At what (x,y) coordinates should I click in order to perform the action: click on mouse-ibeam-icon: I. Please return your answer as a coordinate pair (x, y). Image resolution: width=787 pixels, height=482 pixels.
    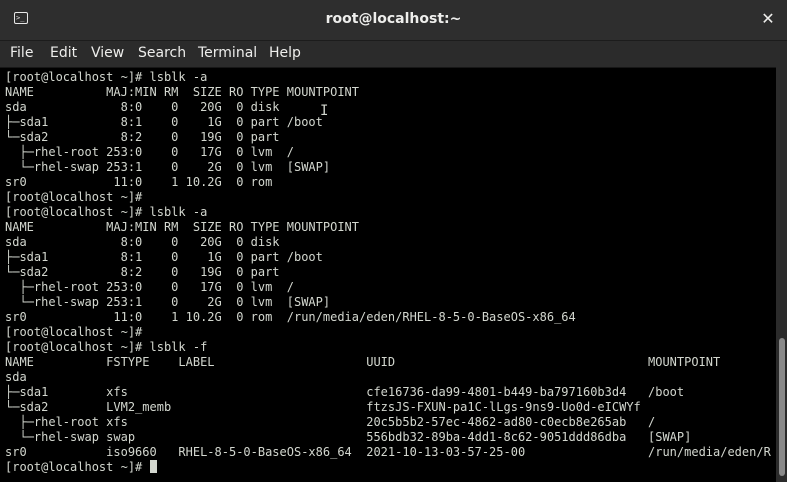
    Looking at the image, I should click on (324, 111).